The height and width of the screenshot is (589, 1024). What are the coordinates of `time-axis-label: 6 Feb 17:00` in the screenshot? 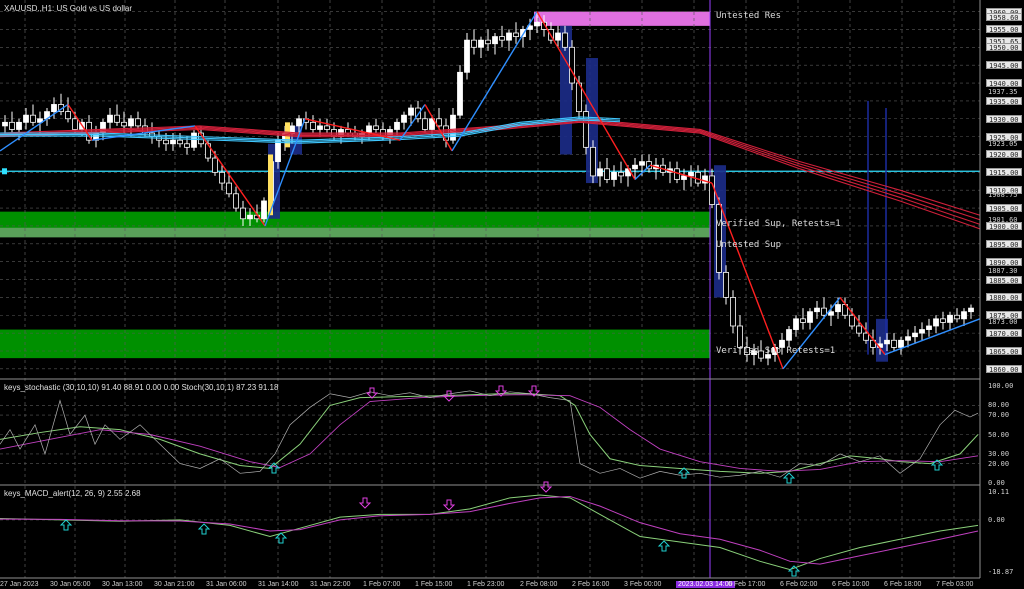 It's located at (747, 584).